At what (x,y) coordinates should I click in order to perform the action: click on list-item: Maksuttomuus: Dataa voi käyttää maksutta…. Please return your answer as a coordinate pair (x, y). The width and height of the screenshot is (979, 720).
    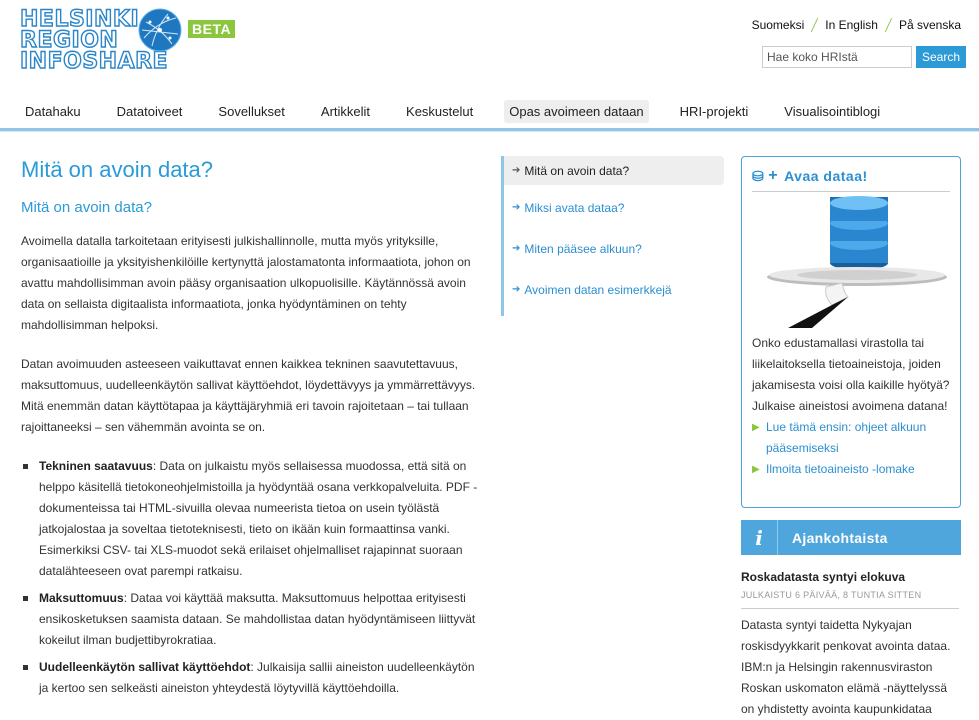
    Looking at the image, I should click on (253, 619).